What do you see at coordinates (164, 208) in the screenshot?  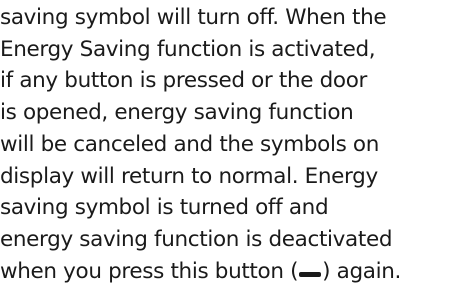 I see `text-line: saving symbol is turned off and` at bounding box center [164, 208].